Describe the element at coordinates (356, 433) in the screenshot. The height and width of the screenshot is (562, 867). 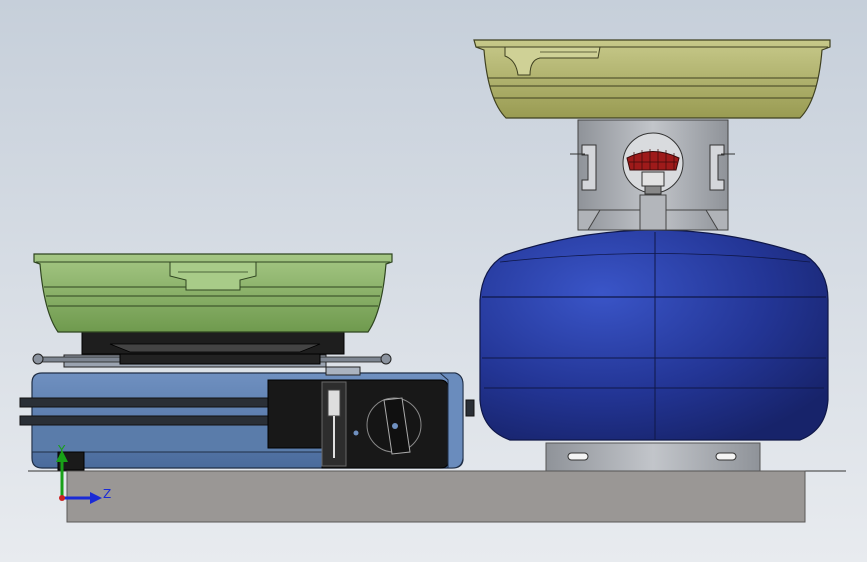
I see `indicator-dot` at that location.